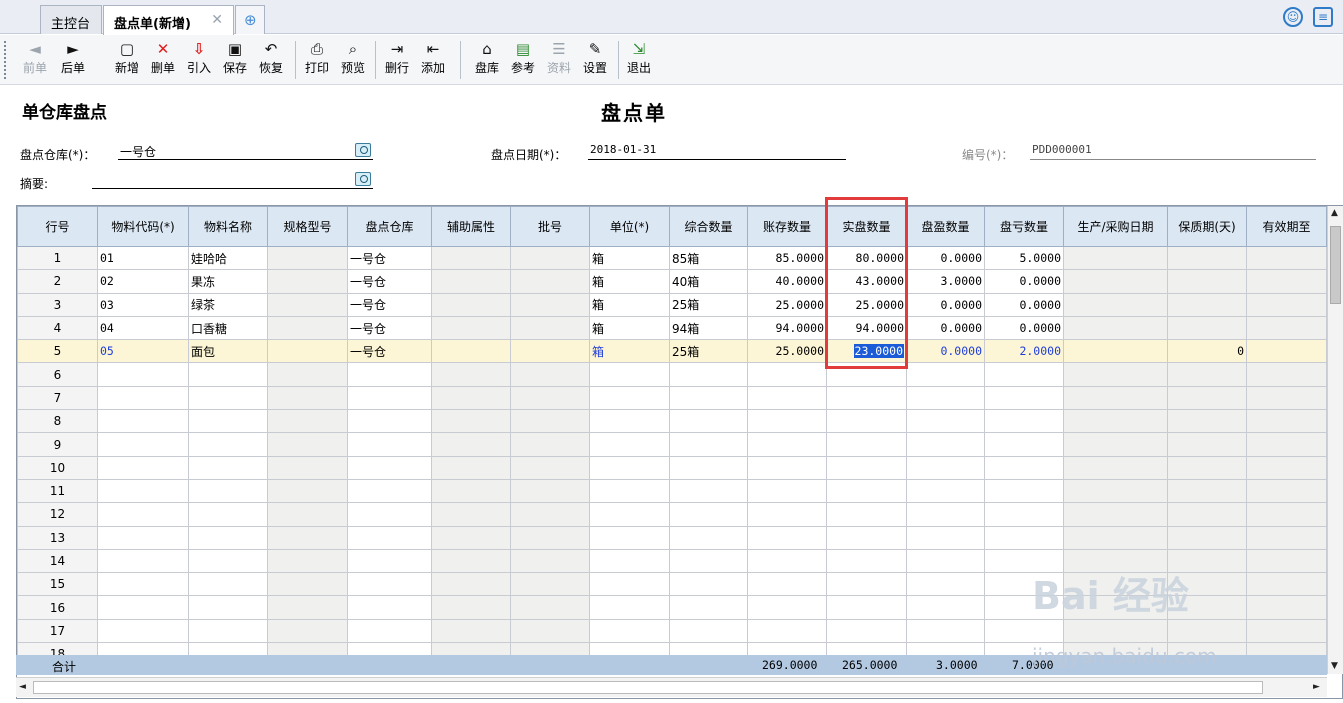 The height and width of the screenshot is (703, 1343). Describe the element at coordinates (245, 151) in the screenshot. I see `warehouse-field: 一号仓` at that location.